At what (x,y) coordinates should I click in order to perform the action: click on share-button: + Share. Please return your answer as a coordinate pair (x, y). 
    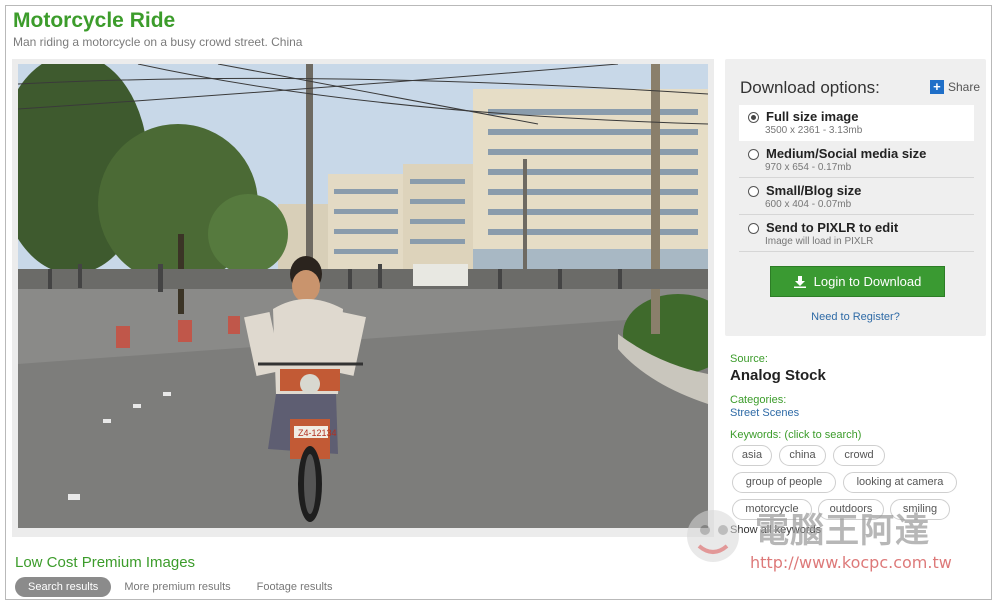
    Looking at the image, I should click on (954, 87).